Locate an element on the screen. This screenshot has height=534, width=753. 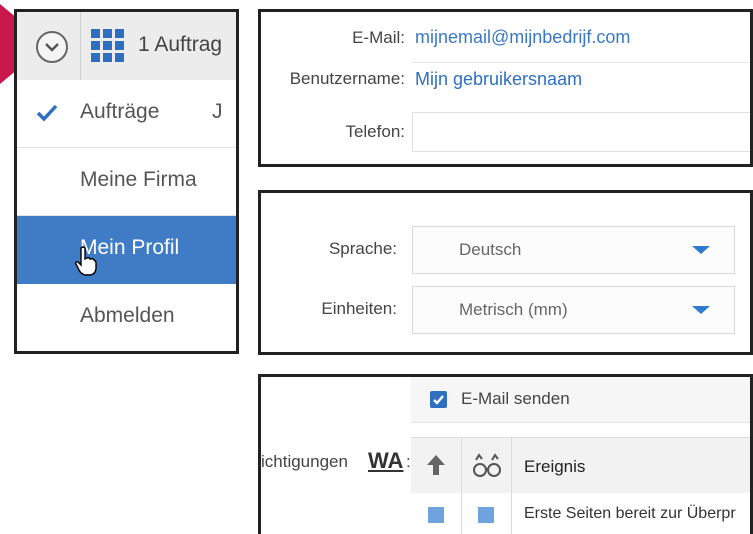
sort-column-header is located at coordinates (436, 465).